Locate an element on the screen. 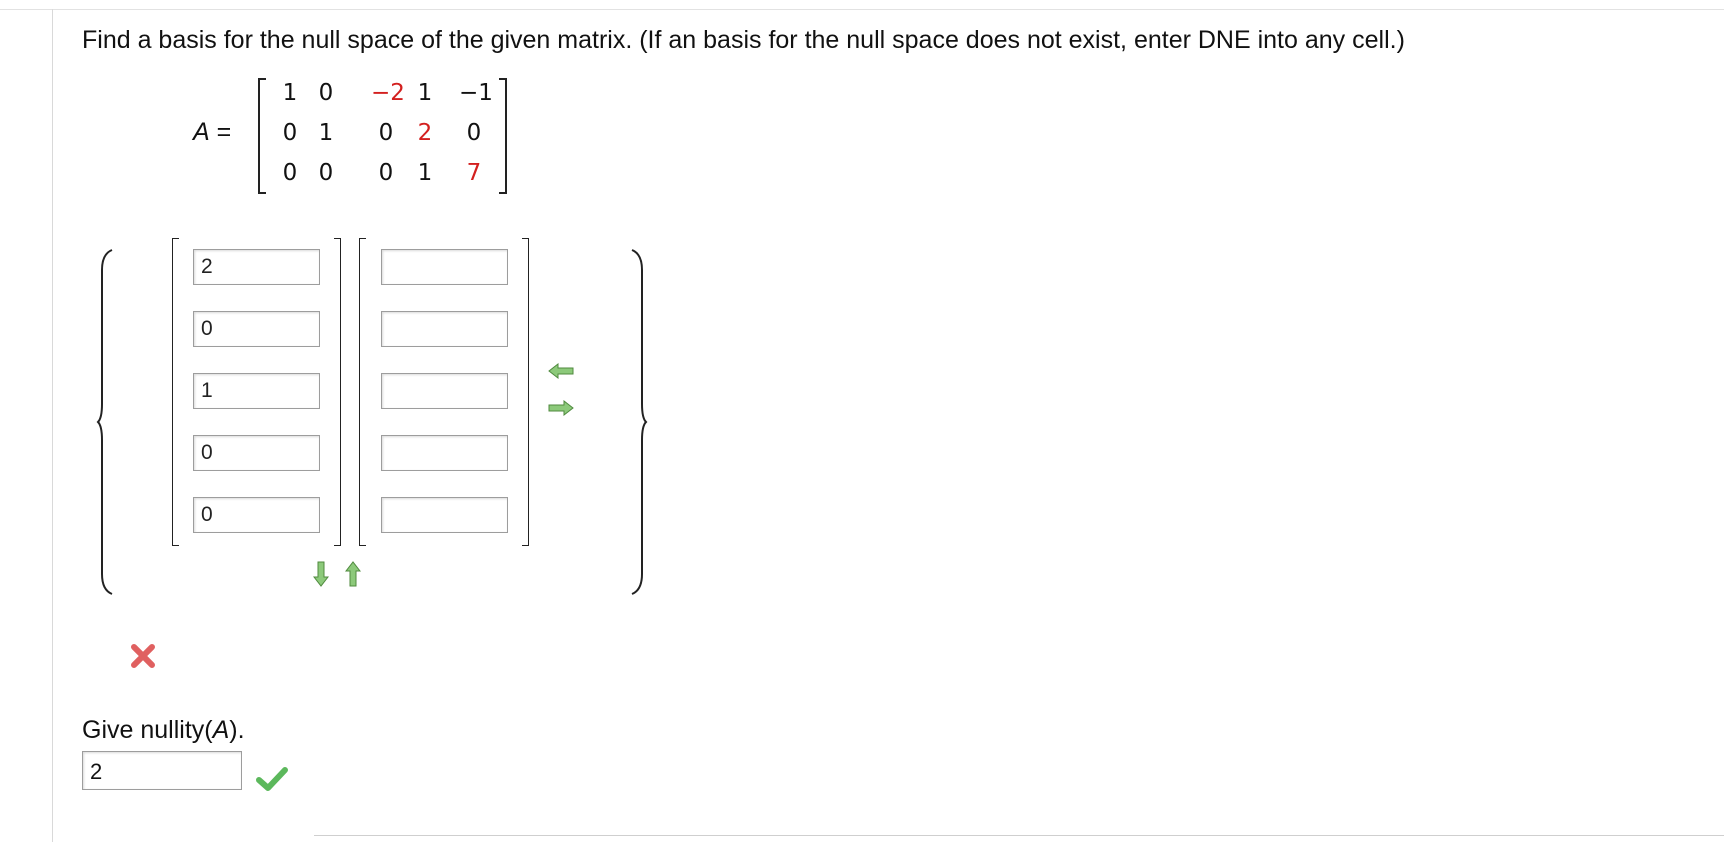 The width and height of the screenshot is (1724, 842). matrix-equals: = is located at coordinates (224, 132).